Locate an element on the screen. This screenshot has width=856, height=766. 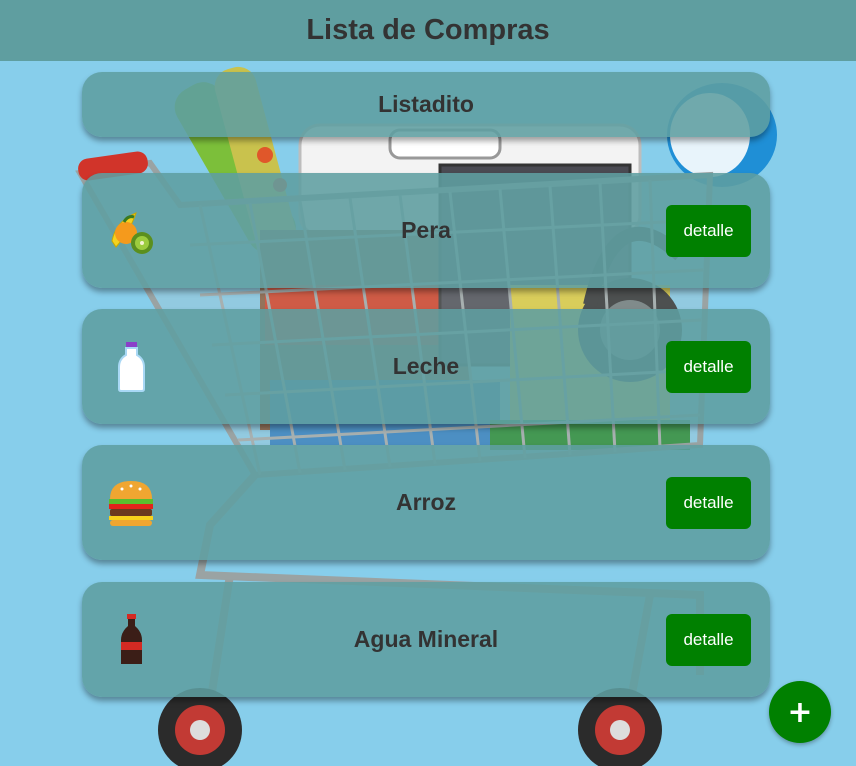
list-item: Leche detalle is located at coordinates (426, 366).